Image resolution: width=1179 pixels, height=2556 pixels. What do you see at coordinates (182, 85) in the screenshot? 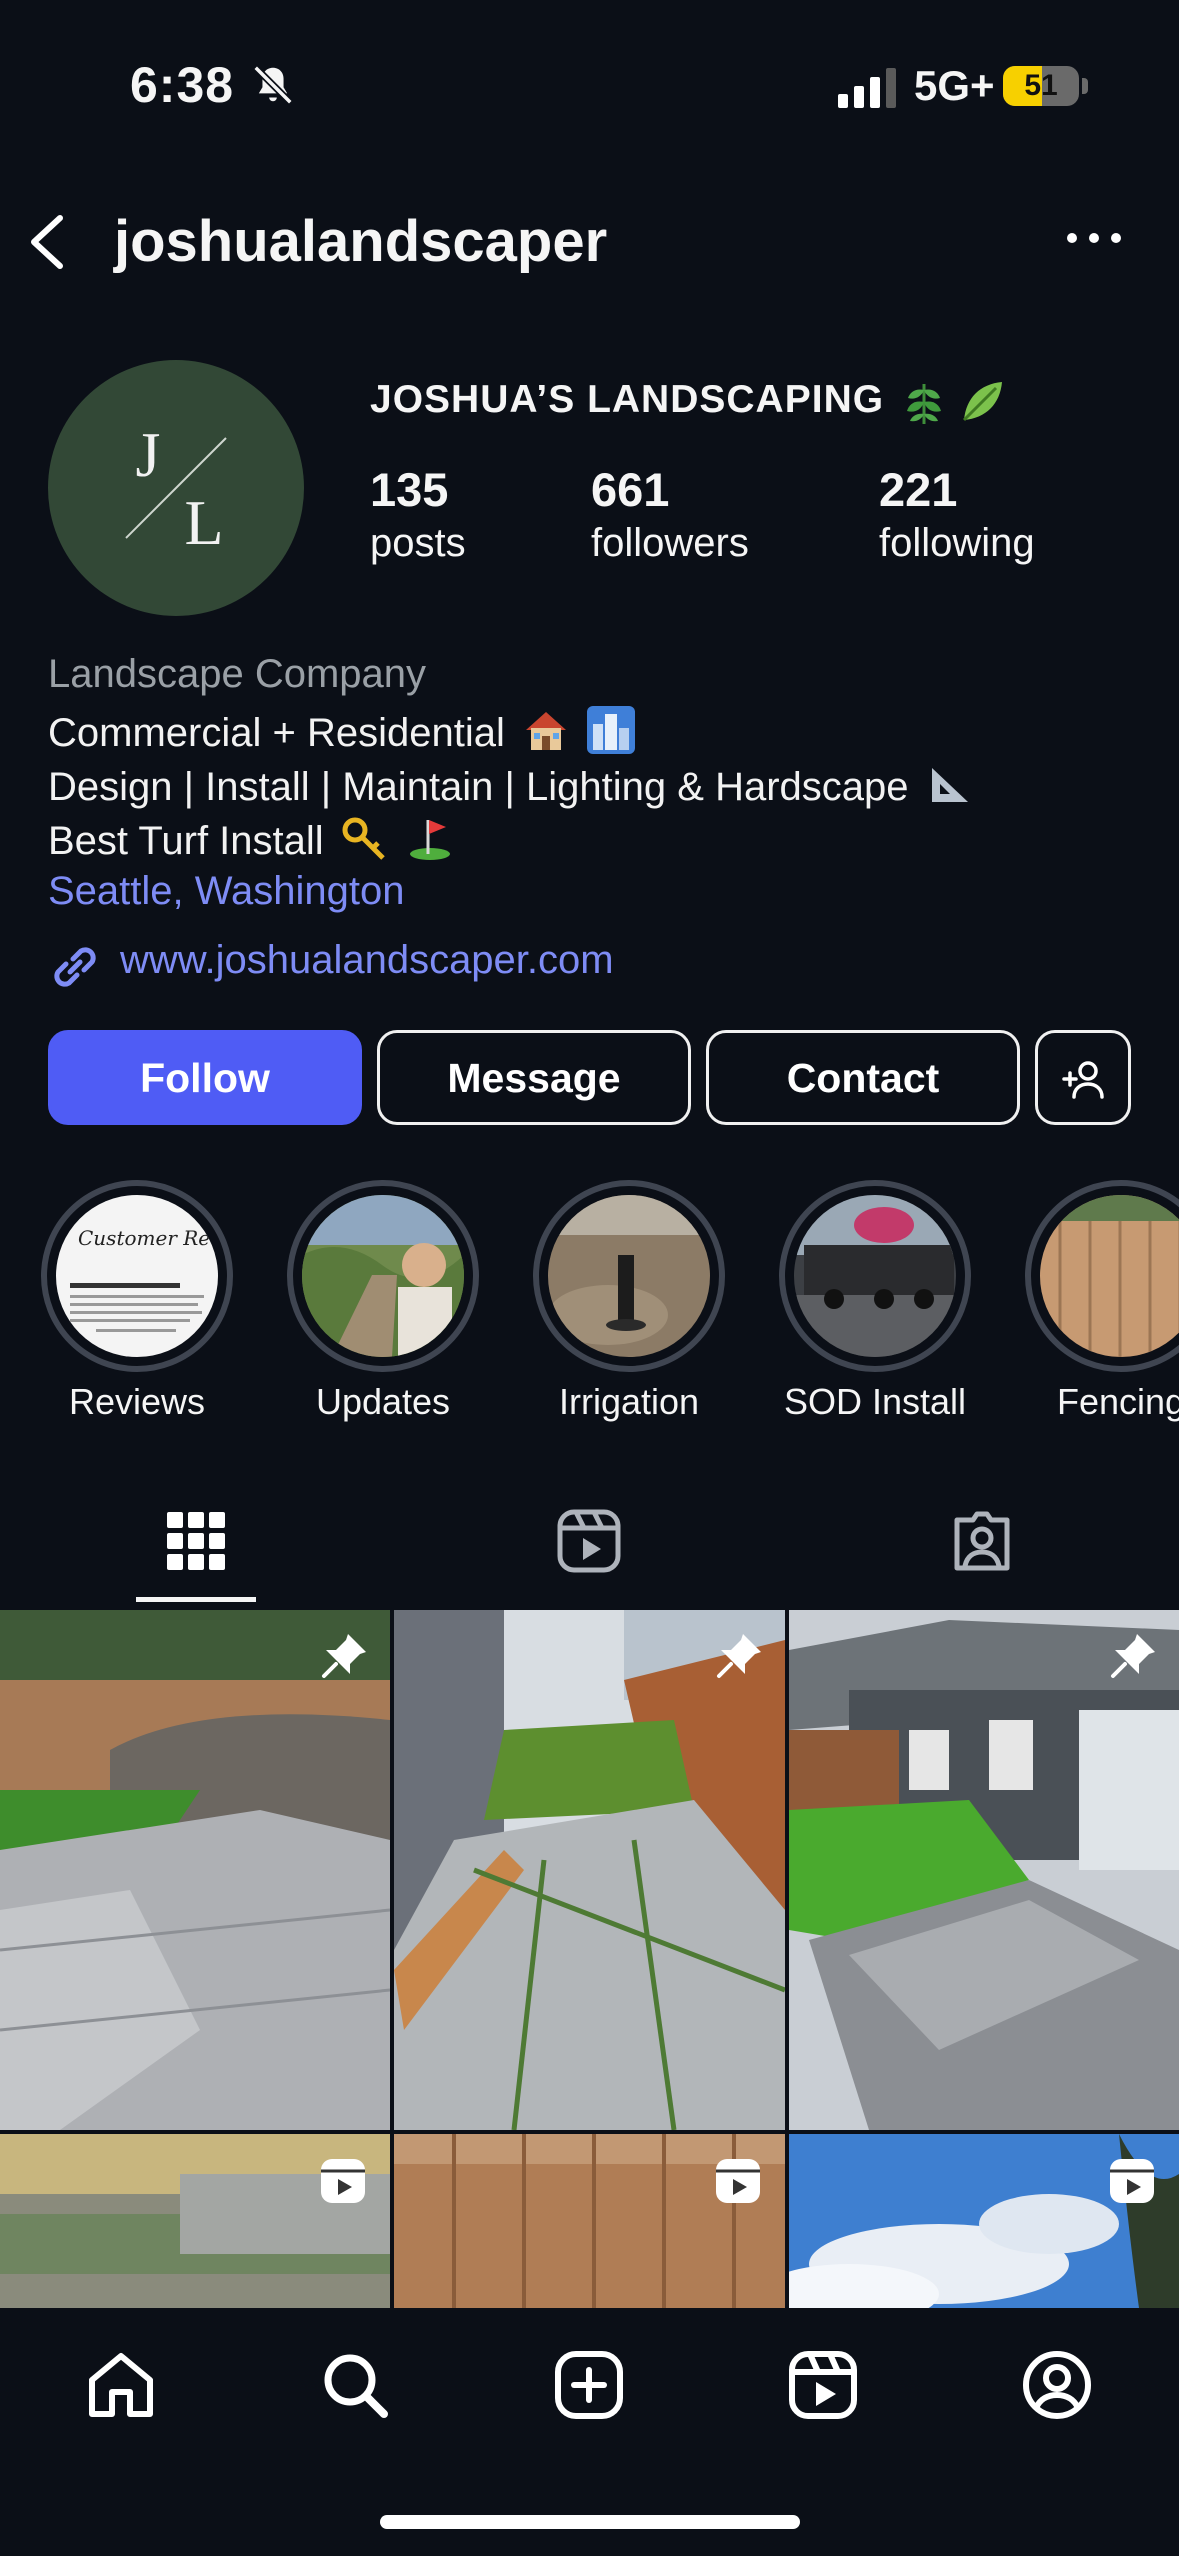
I see `status-time: 6:38` at bounding box center [182, 85].